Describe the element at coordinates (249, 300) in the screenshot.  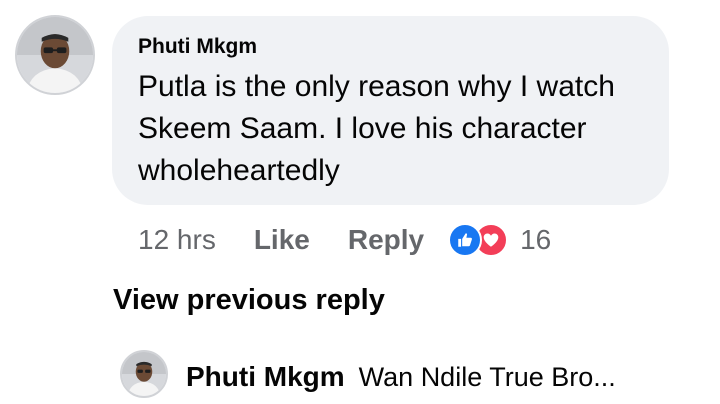
I see `view-previous-reply-link: View previous reply` at that location.